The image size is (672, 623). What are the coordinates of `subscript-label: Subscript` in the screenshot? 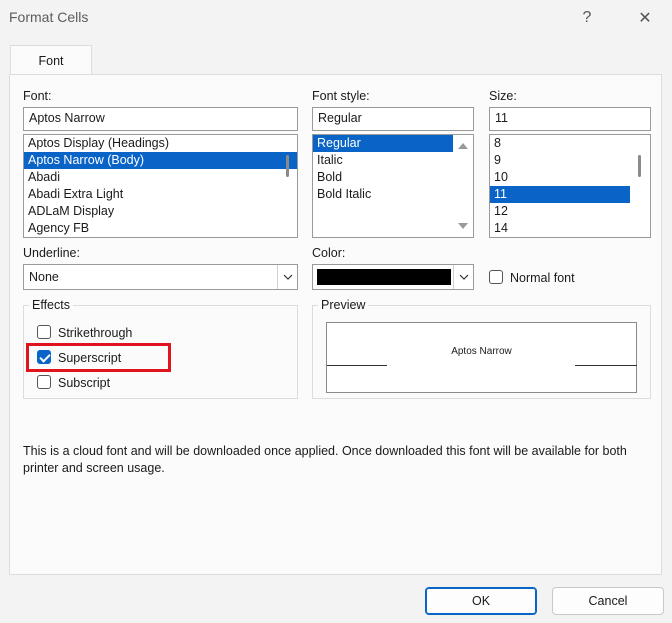 It's located at (84, 383).